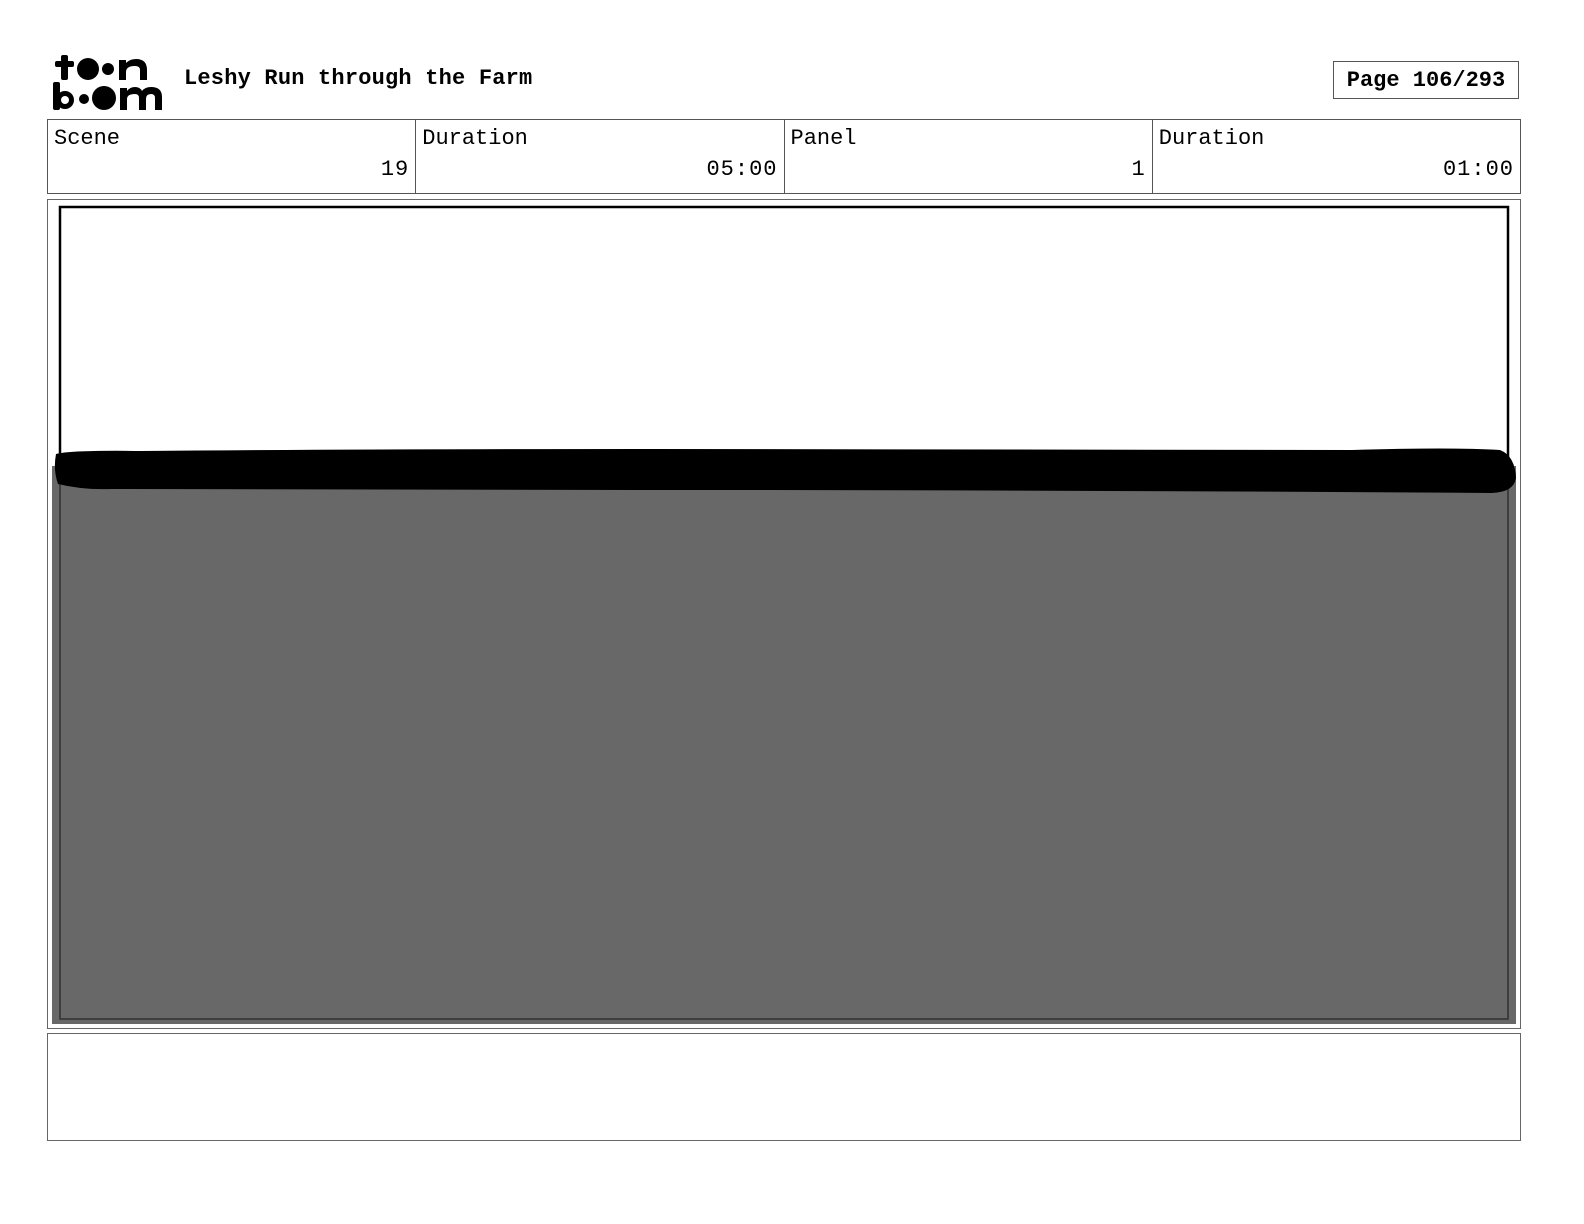  What do you see at coordinates (358, 78) in the screenshot?
I see `project-title: Leshy Run through the Farm` at bounding box center [358, 78].